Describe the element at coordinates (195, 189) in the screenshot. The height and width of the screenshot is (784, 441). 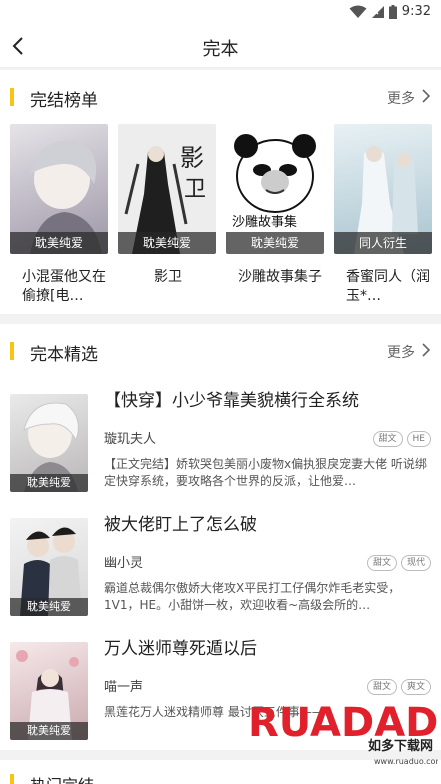
I see `svg-text: 卫` at that location.